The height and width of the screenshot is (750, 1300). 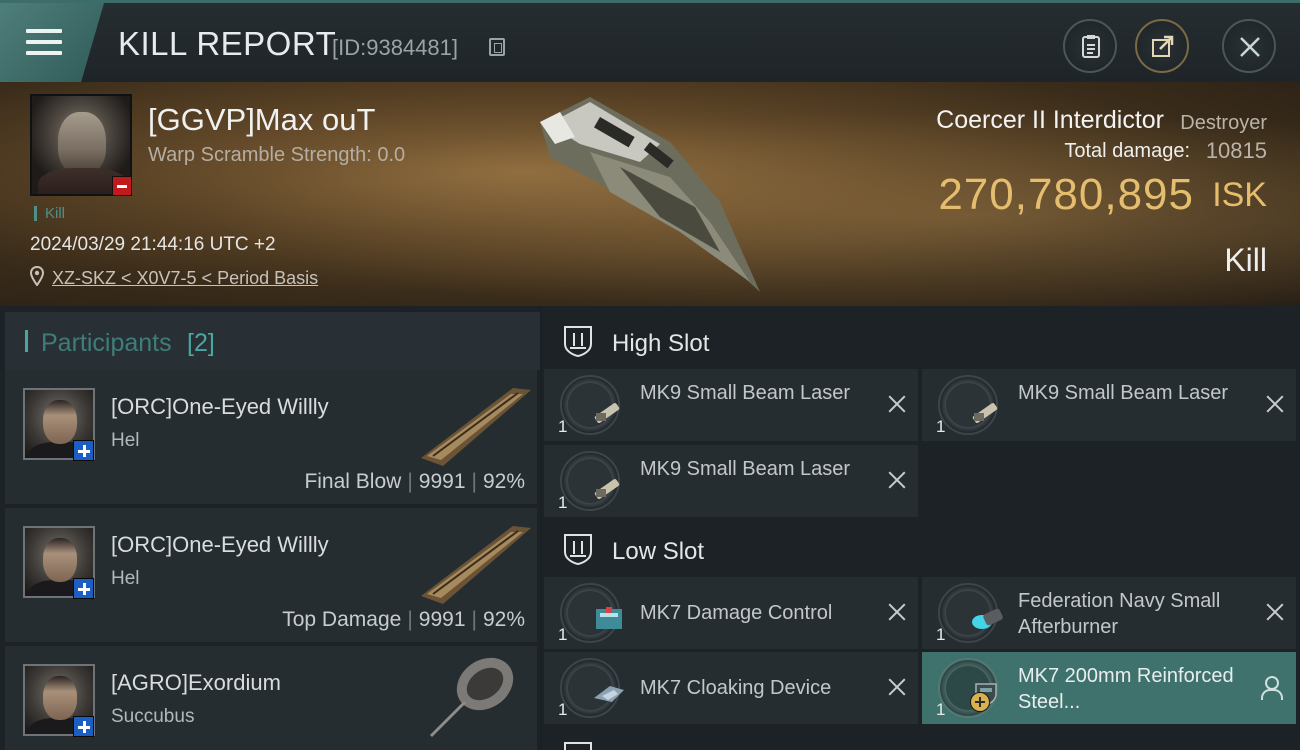 I want to click on menu-button, so click(x=52, y=42).